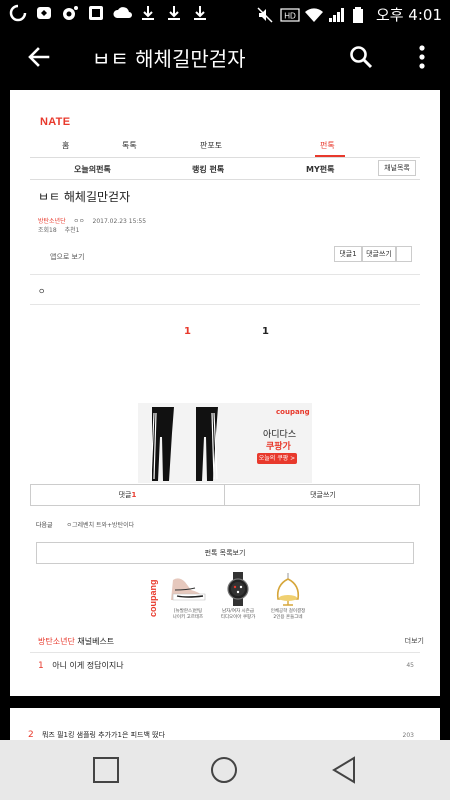  I want to click on channel-best-heading: 방탄소년단 채널베스트, so click(76, 641).